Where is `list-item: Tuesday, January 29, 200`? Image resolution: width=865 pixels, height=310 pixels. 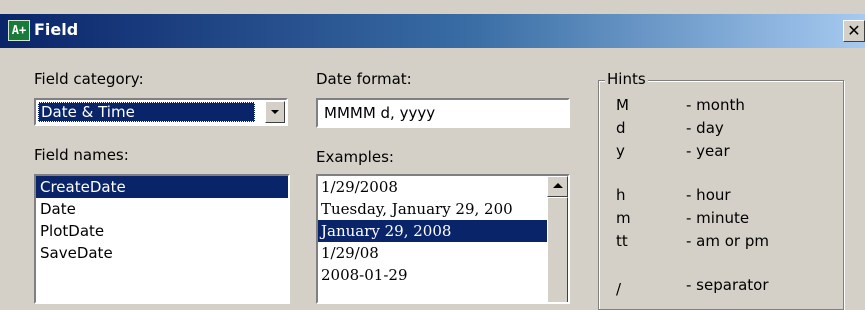 list-item: Tuesday, January 29, 200 is located at coordinates (432, 209).